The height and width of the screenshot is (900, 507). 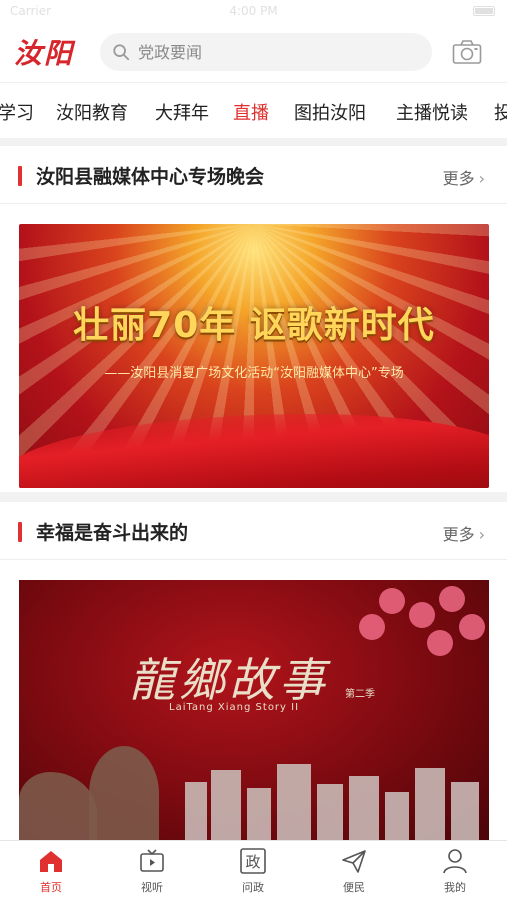 What do you see at coordinates (254, 325) in the screenshot?
I see `banner-slogan: 壮丽70年 讴歌新时代` at bounding box center [254, 325].